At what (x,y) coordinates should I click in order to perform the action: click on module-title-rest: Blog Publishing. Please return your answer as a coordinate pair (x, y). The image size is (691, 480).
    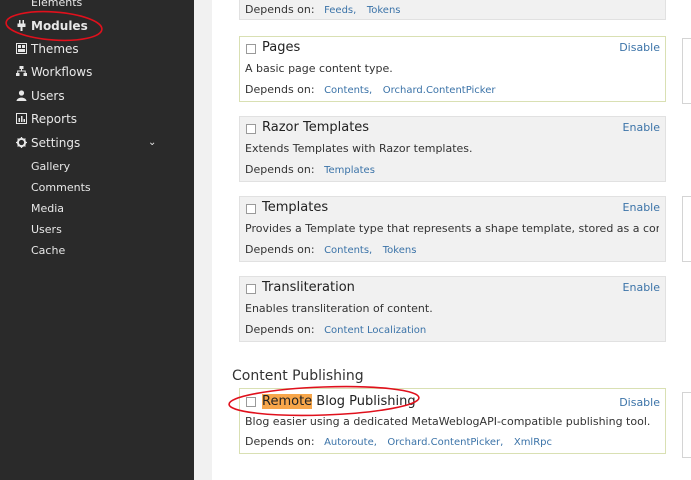
    Looking at the image, I should click on (364, 401).